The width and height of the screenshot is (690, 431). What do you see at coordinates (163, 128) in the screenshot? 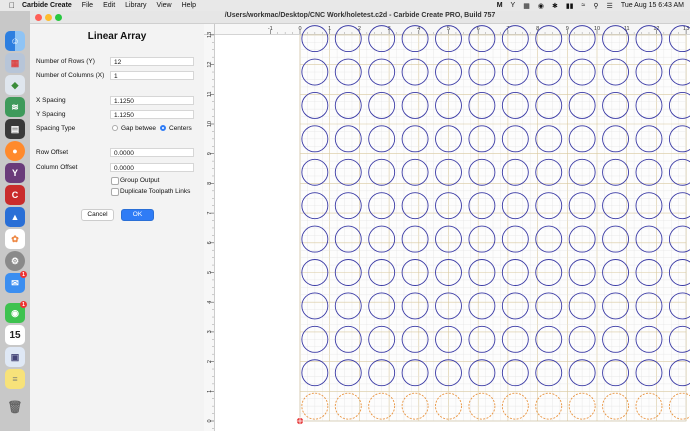
I see `centers-radio` at bounding box center [163, 128].